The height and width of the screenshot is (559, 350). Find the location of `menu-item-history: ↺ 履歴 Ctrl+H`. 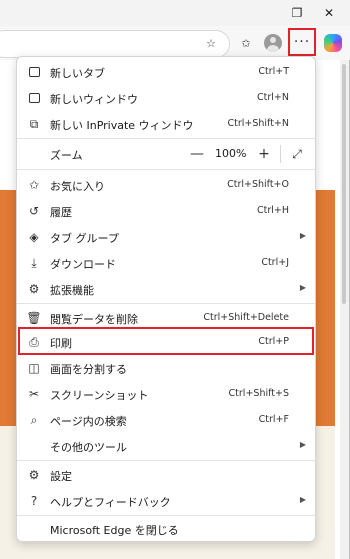

menu-item-history: ↺ 履歴 Ctrl+H is located at coordinates (166, 211).